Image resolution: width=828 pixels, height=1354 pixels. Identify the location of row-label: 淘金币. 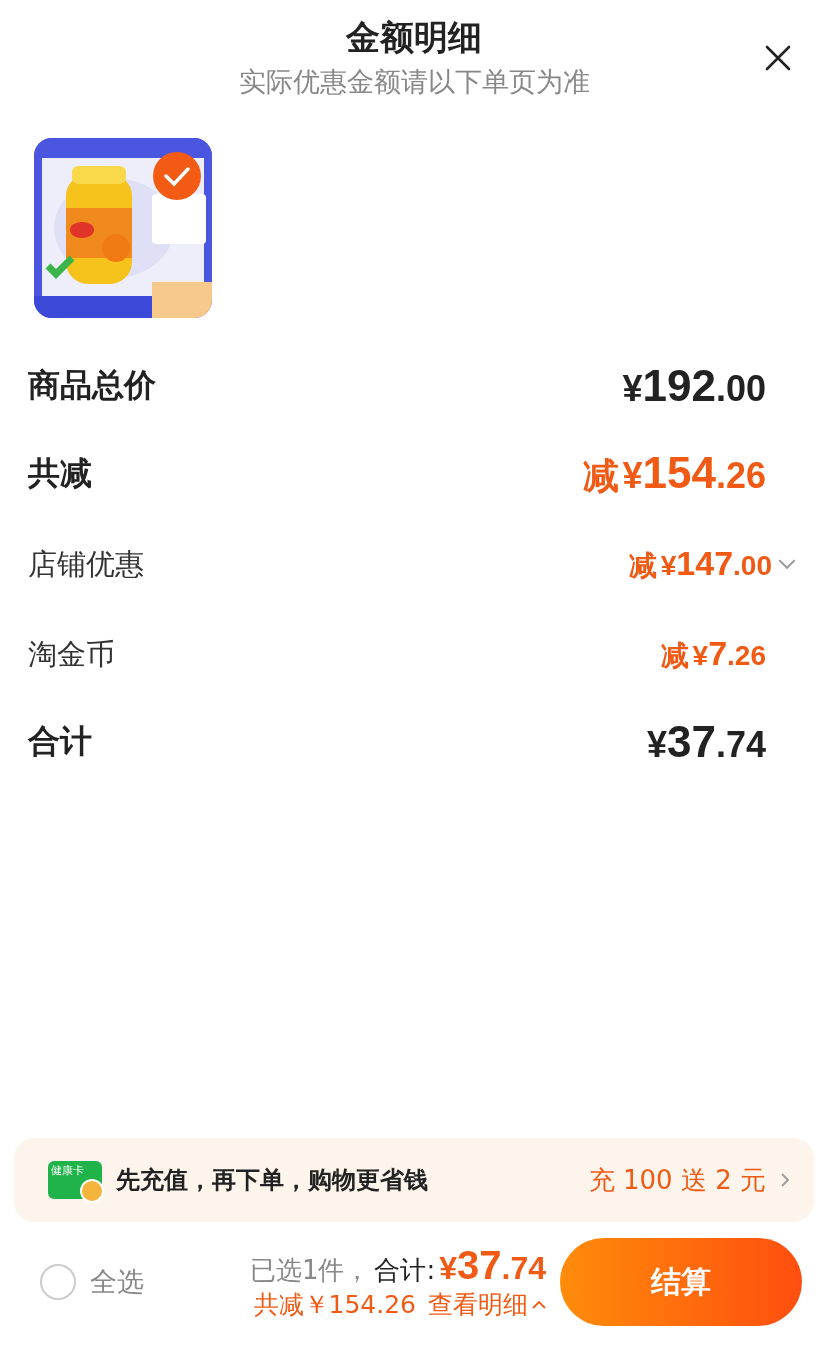
(71, 654).